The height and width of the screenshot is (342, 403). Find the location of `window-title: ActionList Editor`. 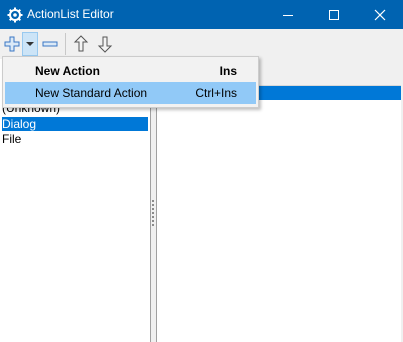

window-title: ActionList Editor is located at coordinates (70, 14).